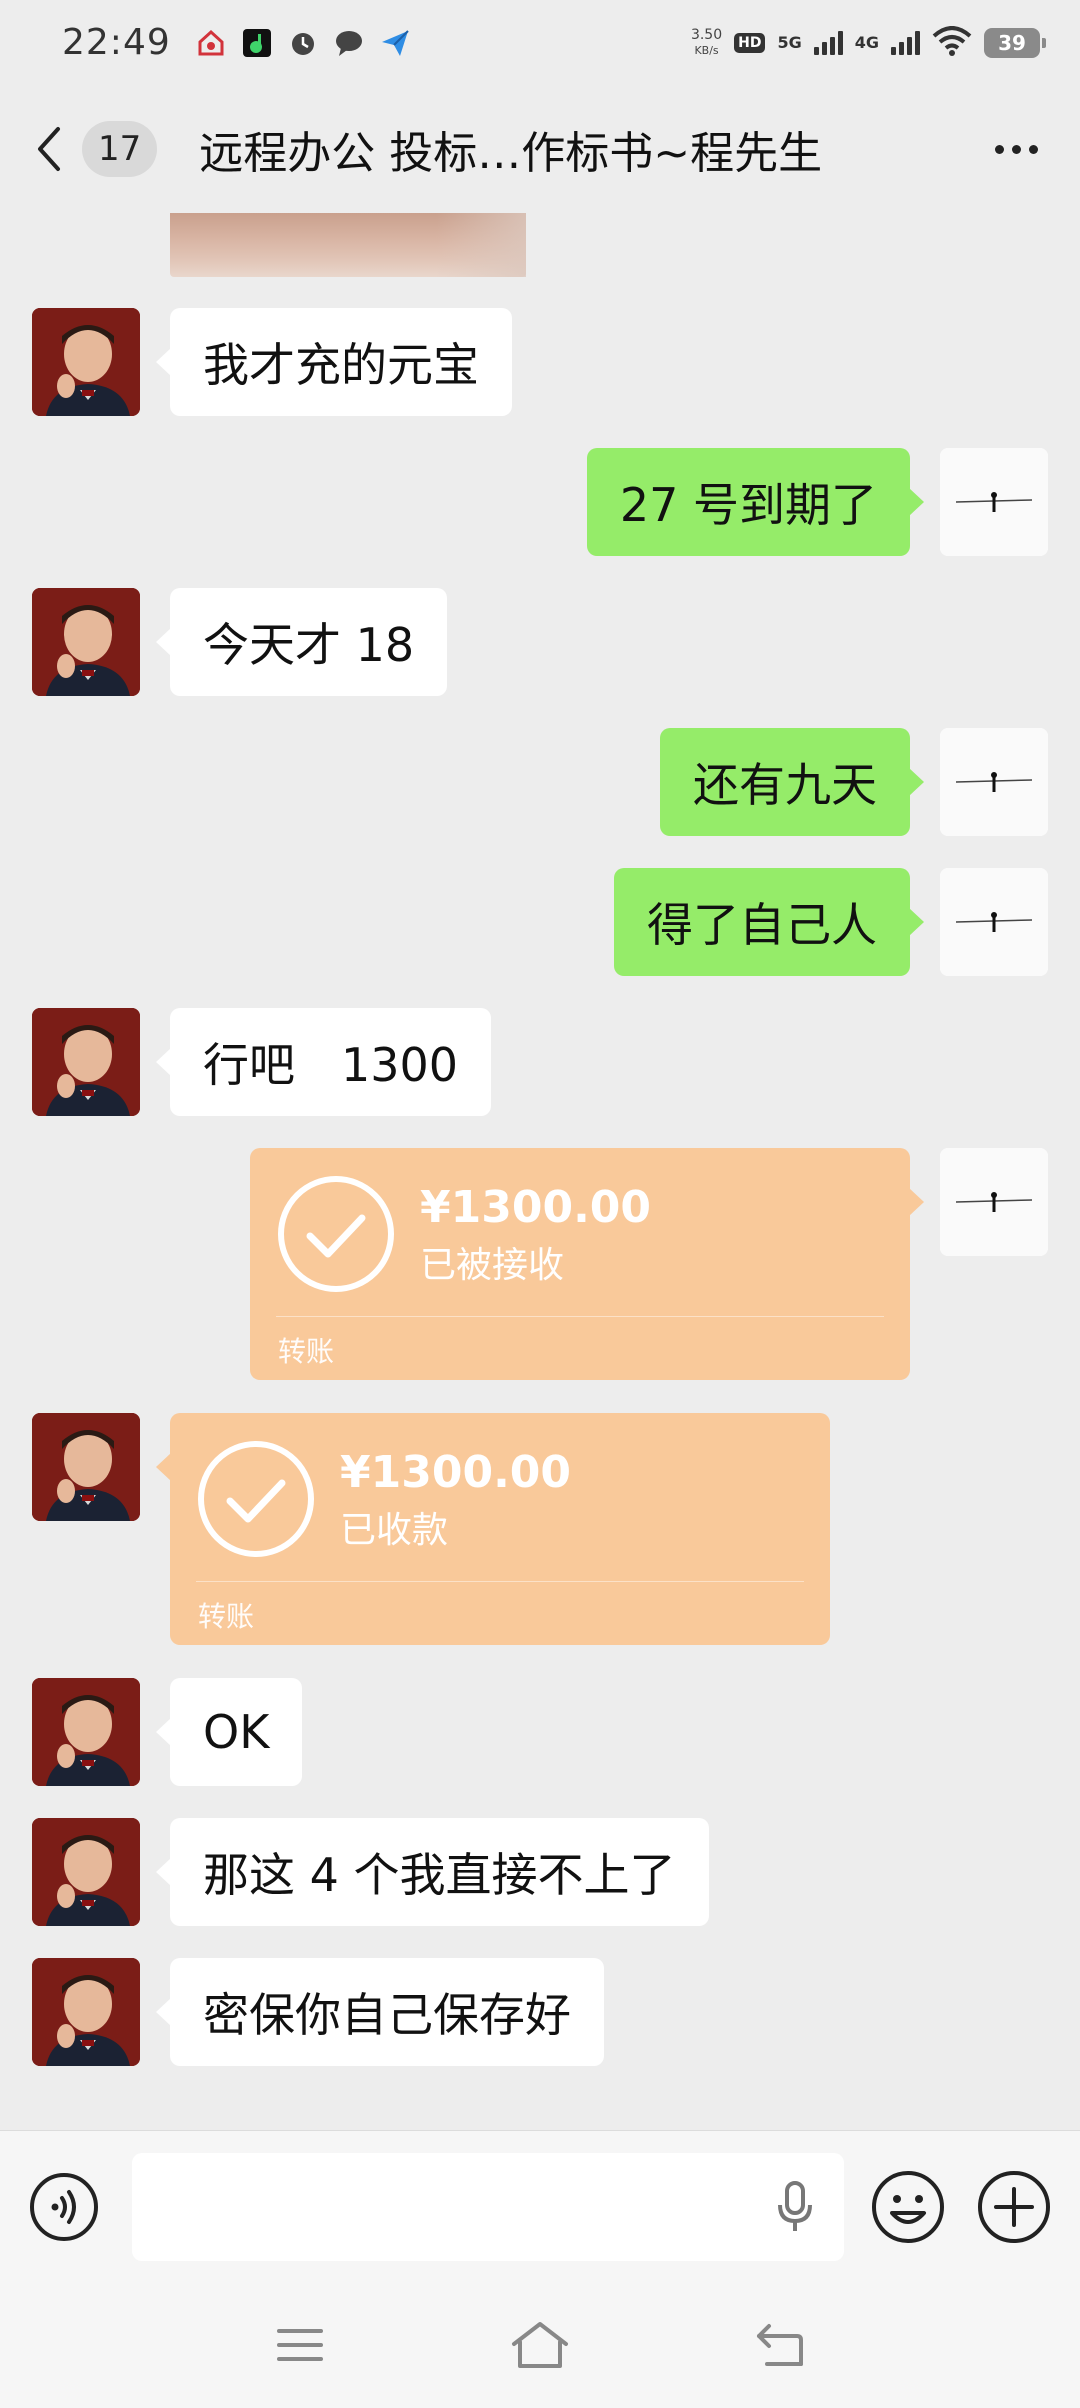 The height and width of the screenshot is (2408, 1080). What do you see at coordinates (432, 1872) in the screenshot?
I see `message-bubble: 那这 4 个我直接不上了` at bounding box center [432, 1872].